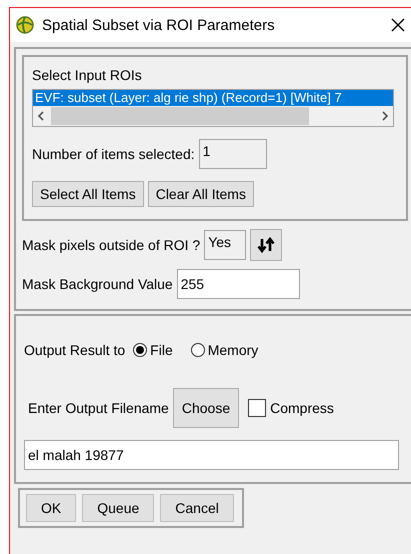  What do you see at coordinates (159, 25) in the screenshot?
I see `window-title: Spatial Subset via ROI Parameters` at bounding box center [159, 25].